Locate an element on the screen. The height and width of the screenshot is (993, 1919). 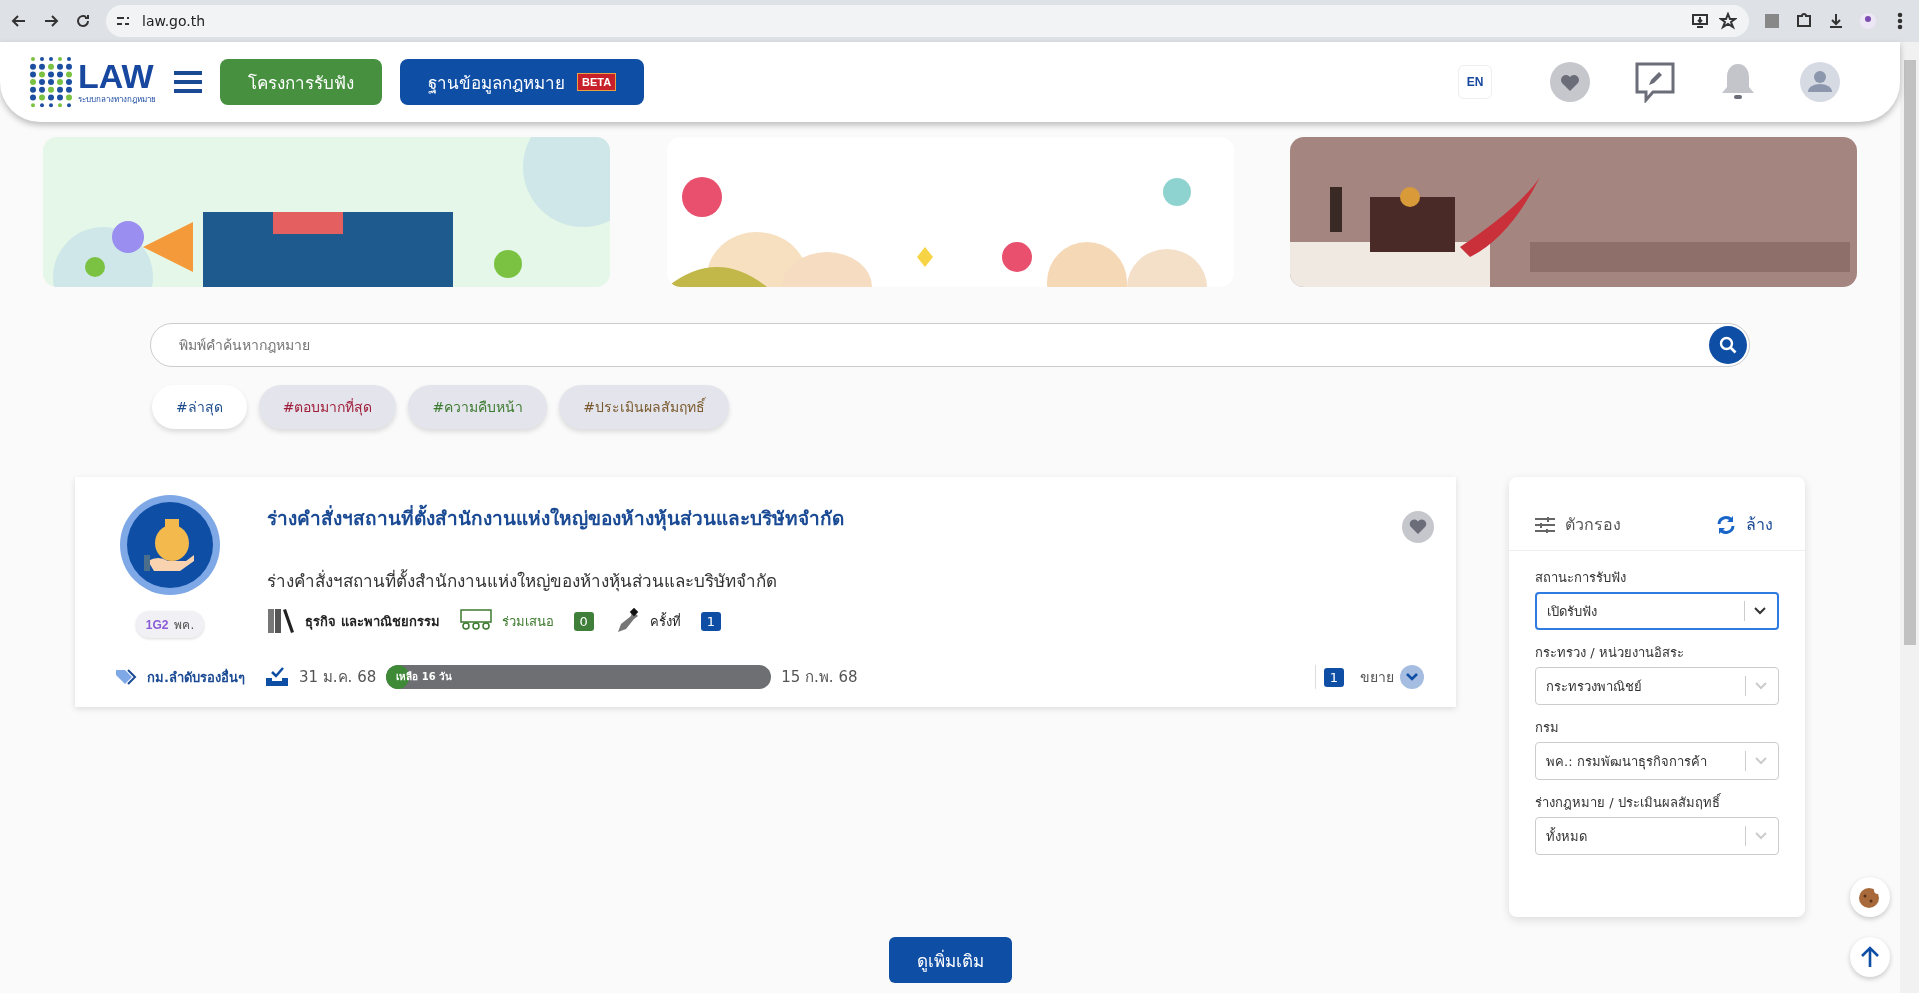
clear-button: ล้าง is located at coordinates (1744, 524).